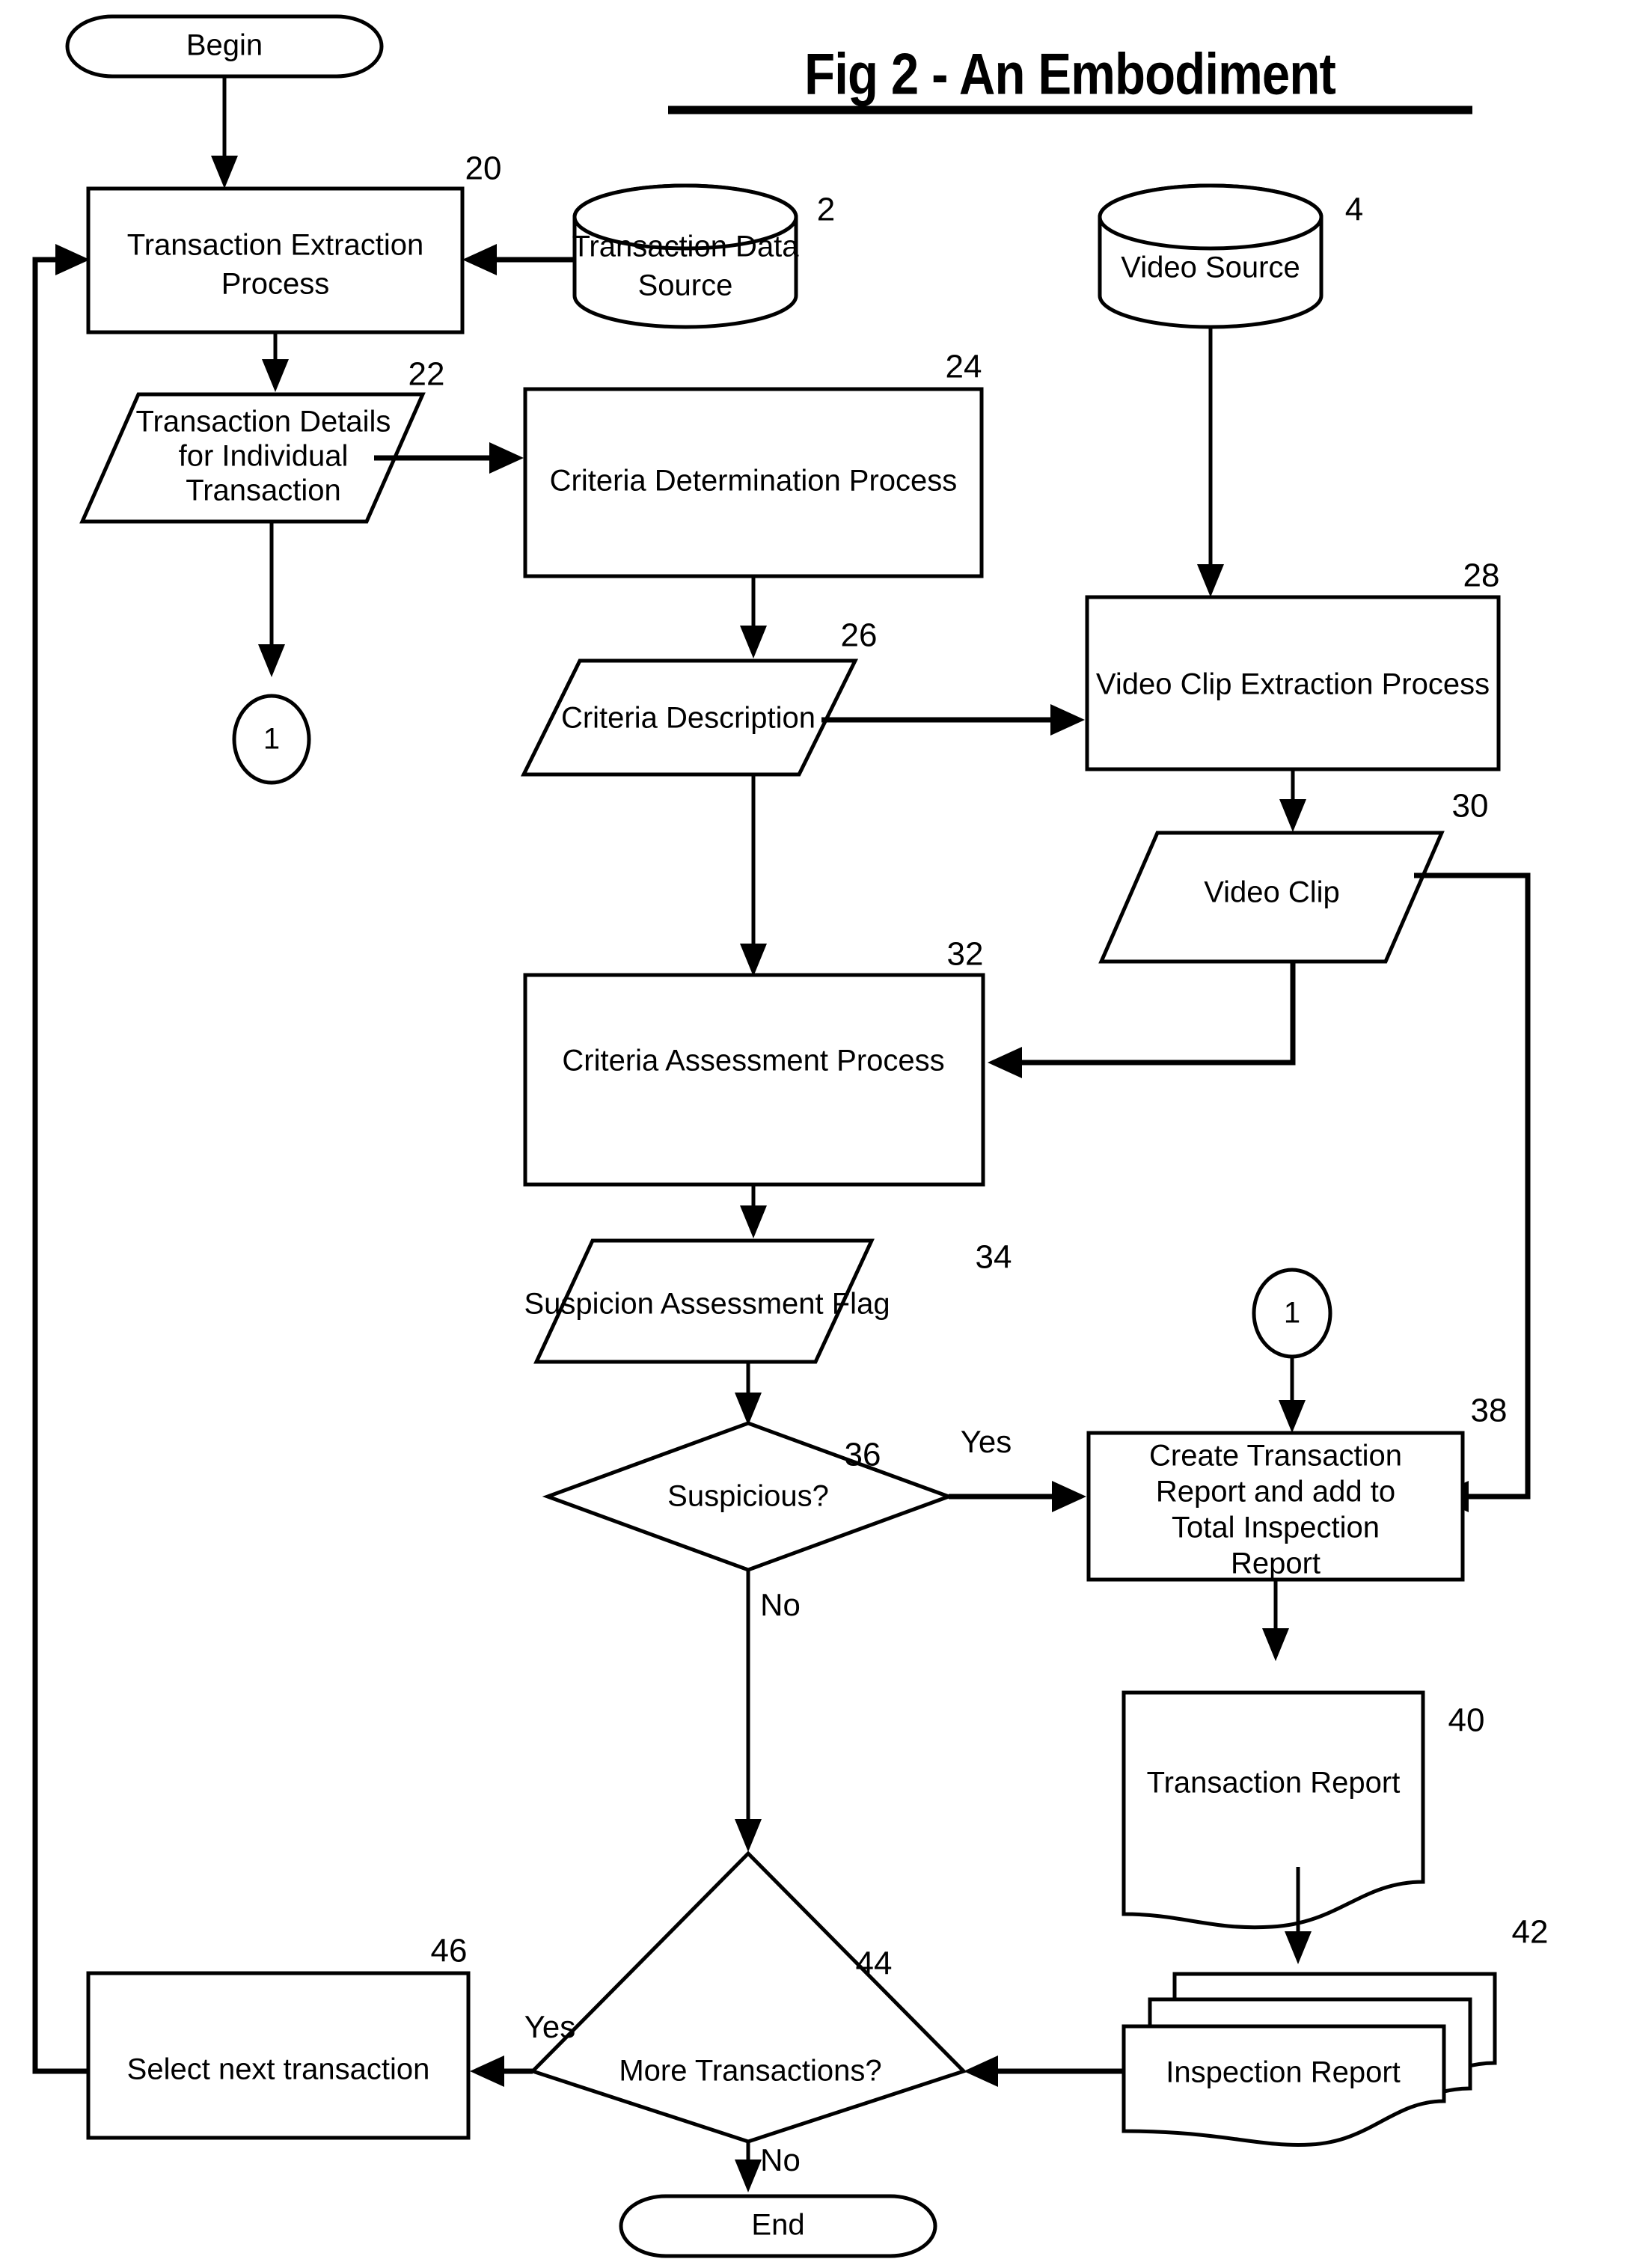 The width and height of the screenshot is (1628, 2268). I want to click on node-transaction-data-source: Transaction Data Source 2, so click(703, 256).